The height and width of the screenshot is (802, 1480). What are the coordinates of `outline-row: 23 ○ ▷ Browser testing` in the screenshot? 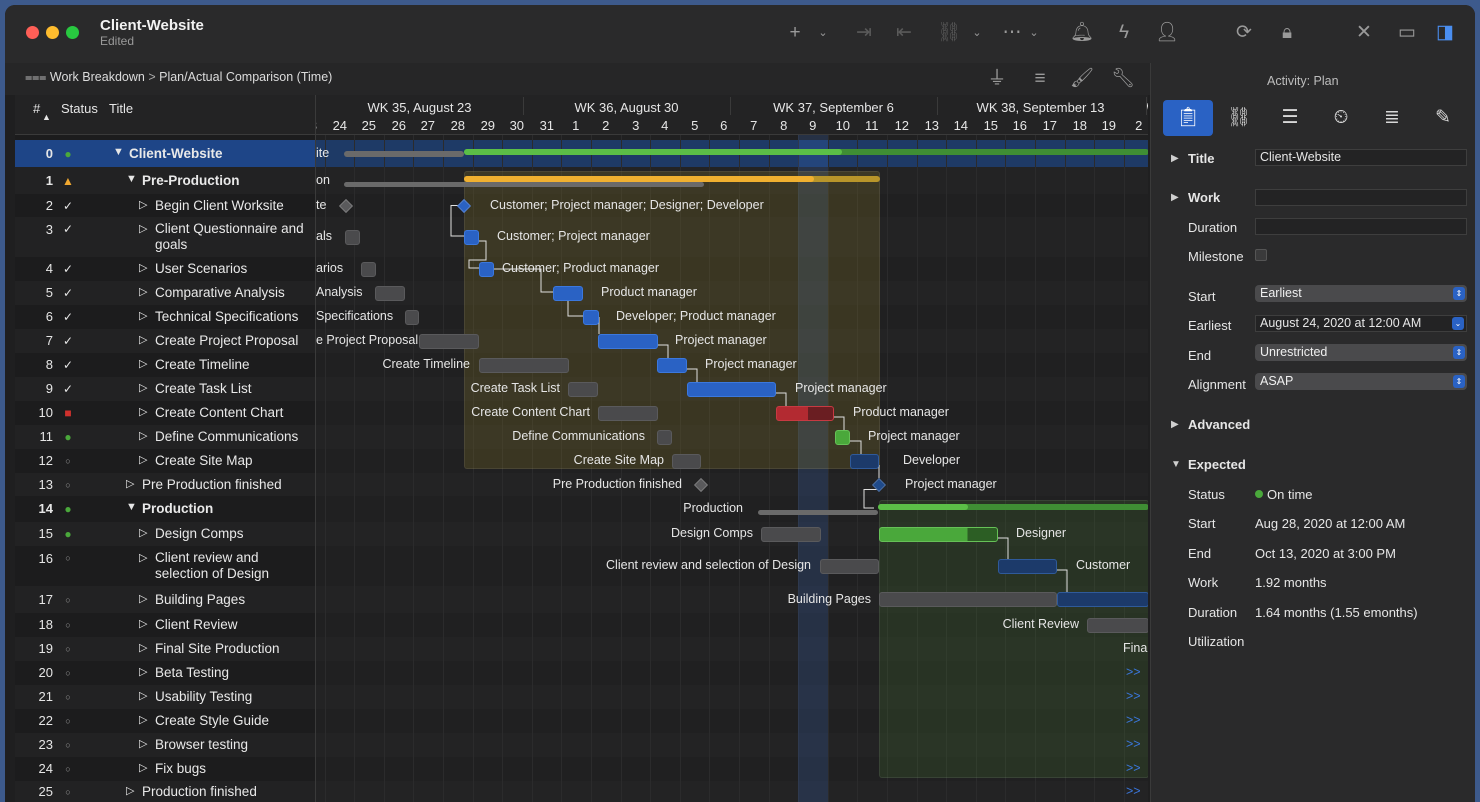 It's located at (165, 745).